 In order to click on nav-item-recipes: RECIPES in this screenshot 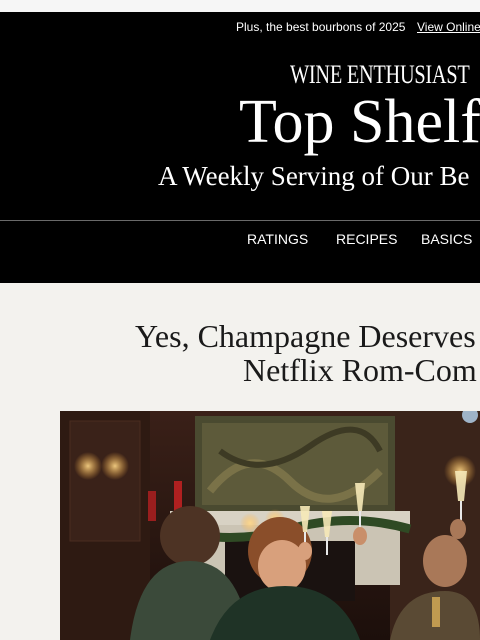, I will do `click(366, 239)`.